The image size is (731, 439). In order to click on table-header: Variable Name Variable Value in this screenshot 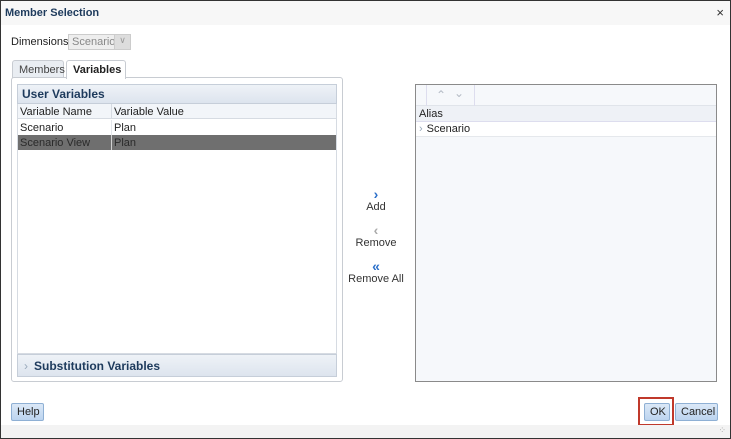, I will do `click(177, 111)`.